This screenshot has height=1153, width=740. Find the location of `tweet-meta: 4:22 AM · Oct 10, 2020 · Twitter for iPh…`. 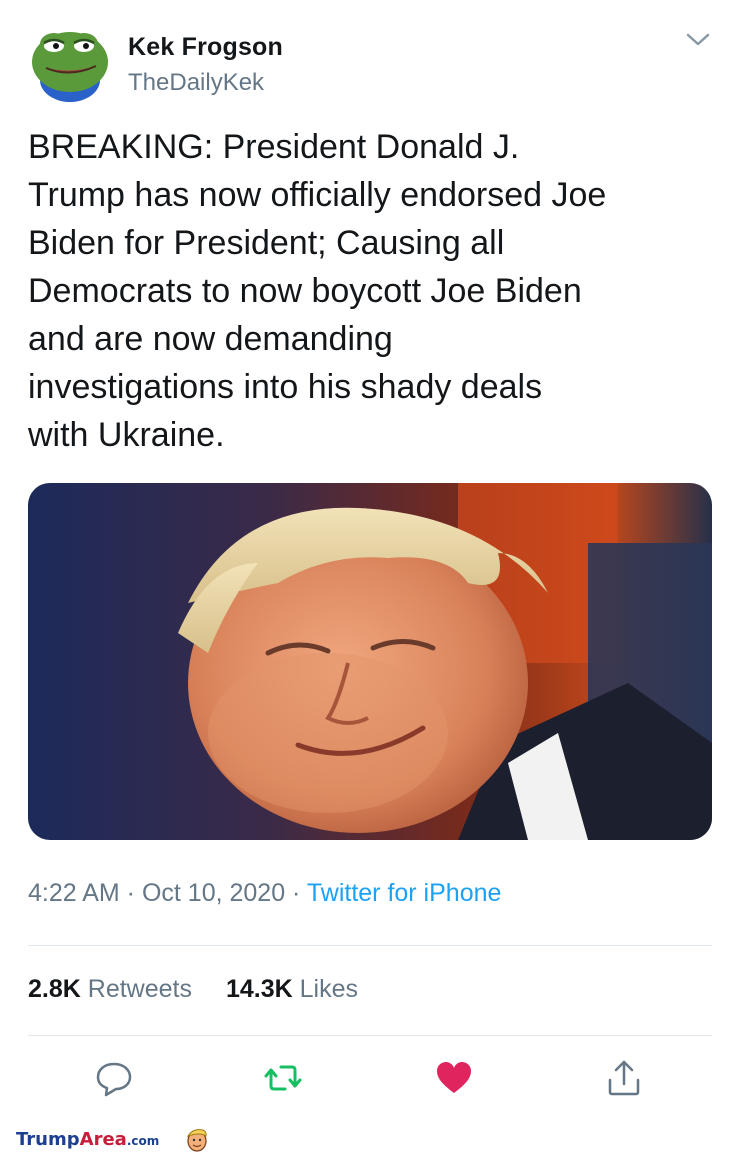

tweet-meta: 4:22 AM · Oct 10, 2020 · Twitter for iPh… is located at coordinates (264, 893).